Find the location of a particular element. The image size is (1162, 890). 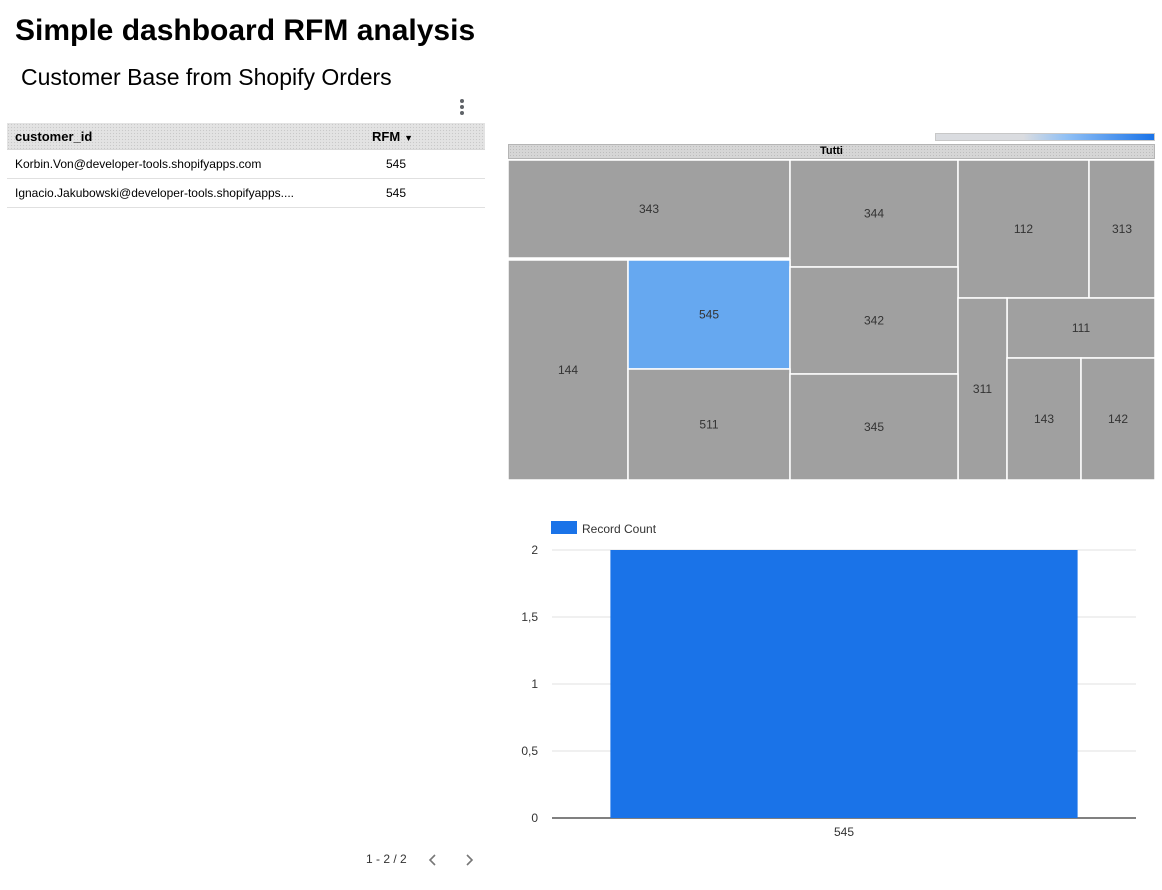

treemap-cell-label: 144 is located at coordinates (568, 370).